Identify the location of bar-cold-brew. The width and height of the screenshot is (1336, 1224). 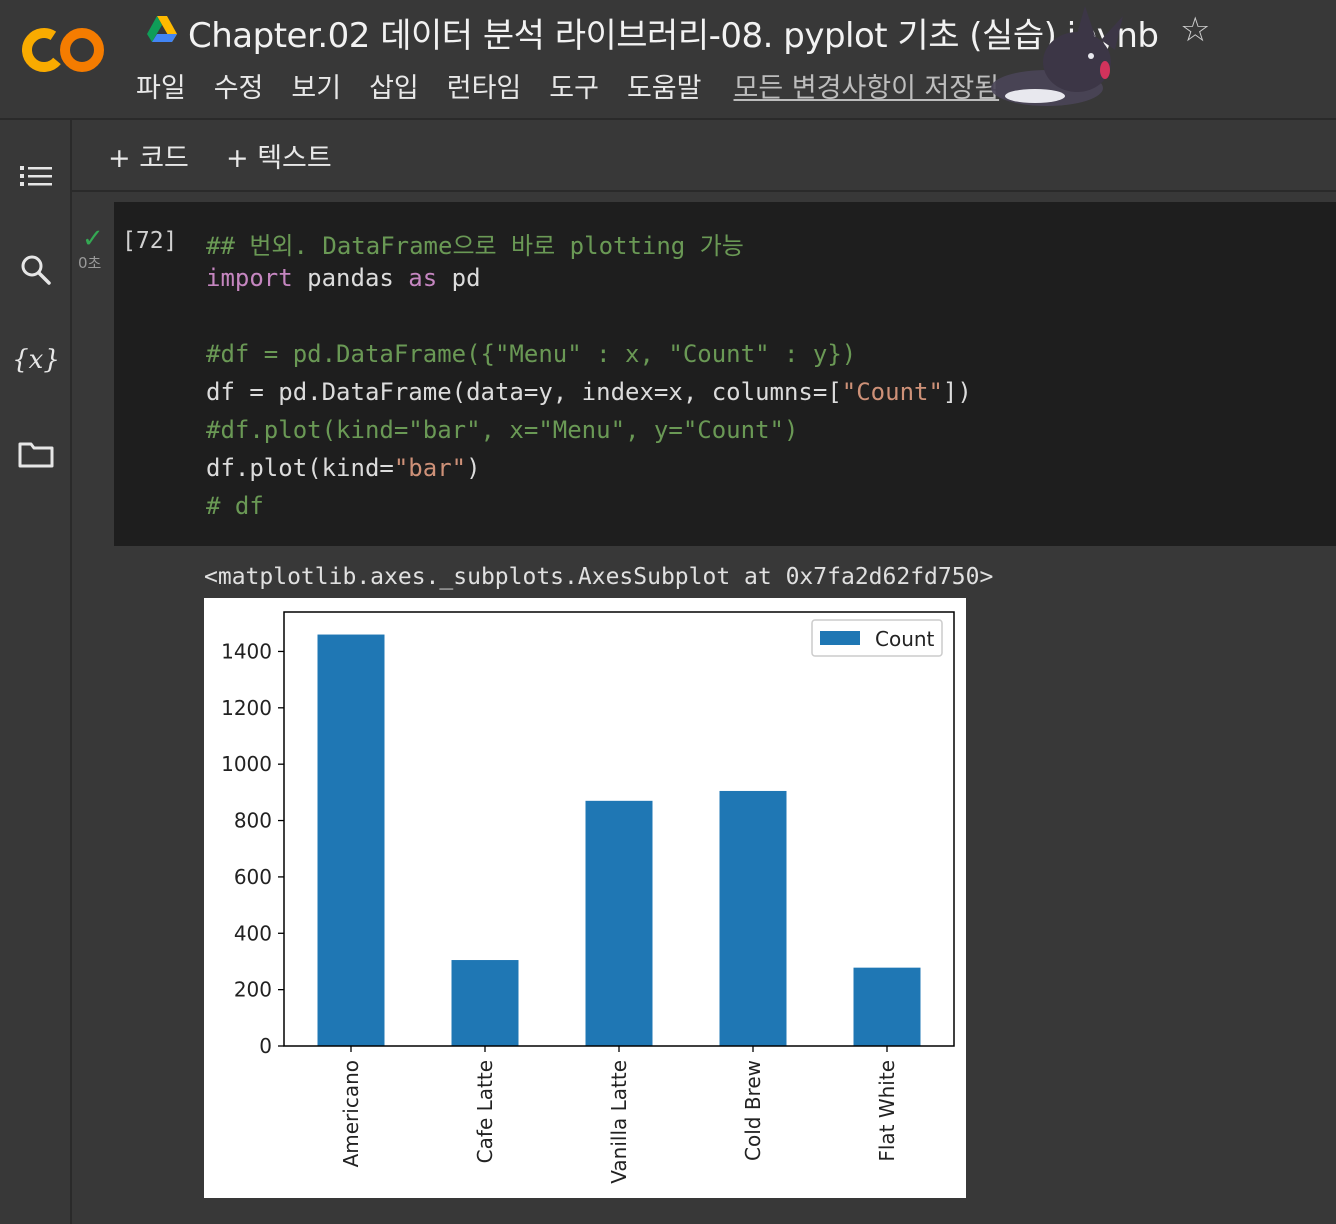
(753, 918).